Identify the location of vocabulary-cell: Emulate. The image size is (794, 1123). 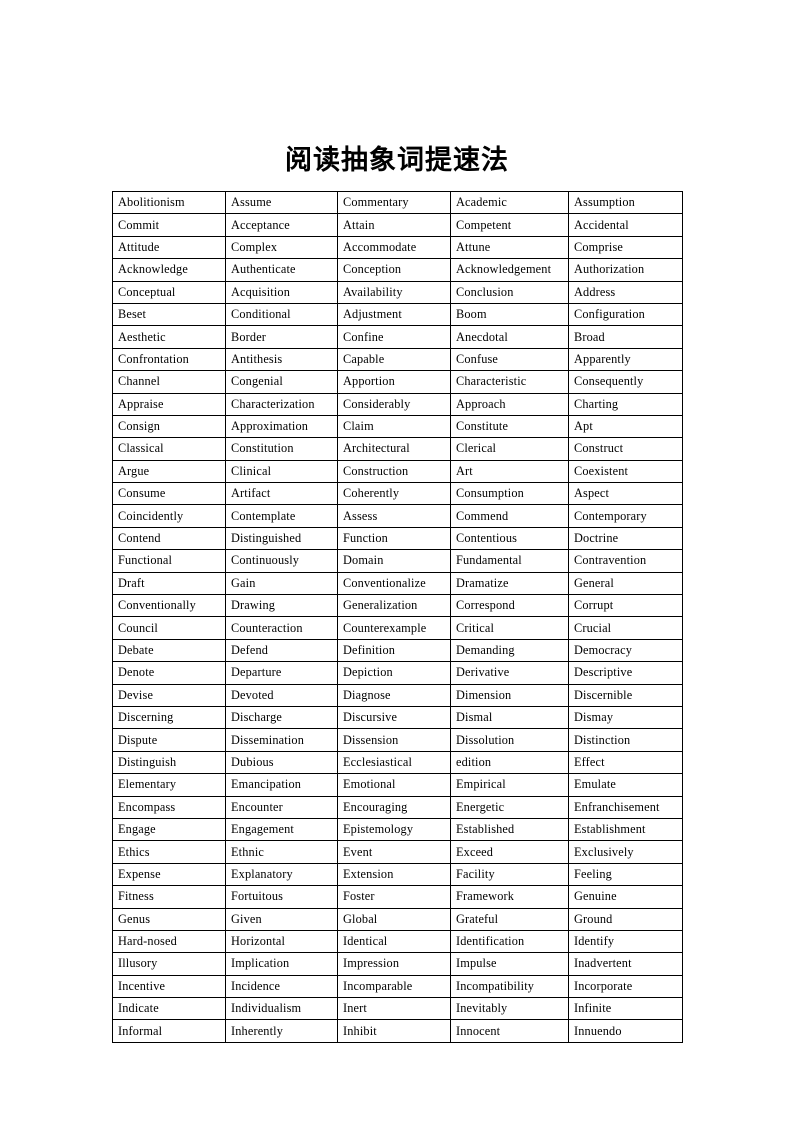
(625, 785).